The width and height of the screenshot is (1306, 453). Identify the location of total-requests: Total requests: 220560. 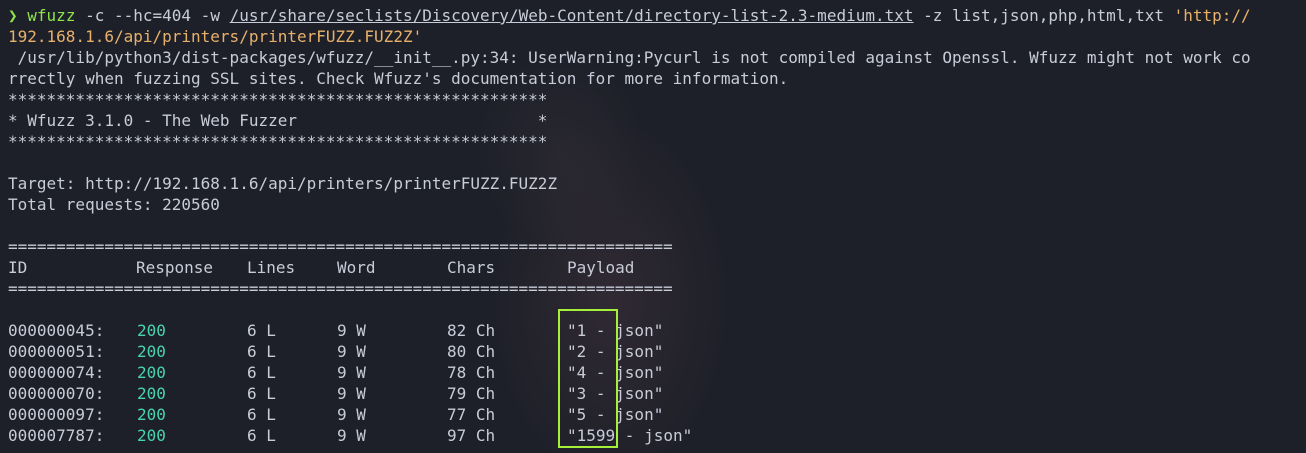
(114, 204).